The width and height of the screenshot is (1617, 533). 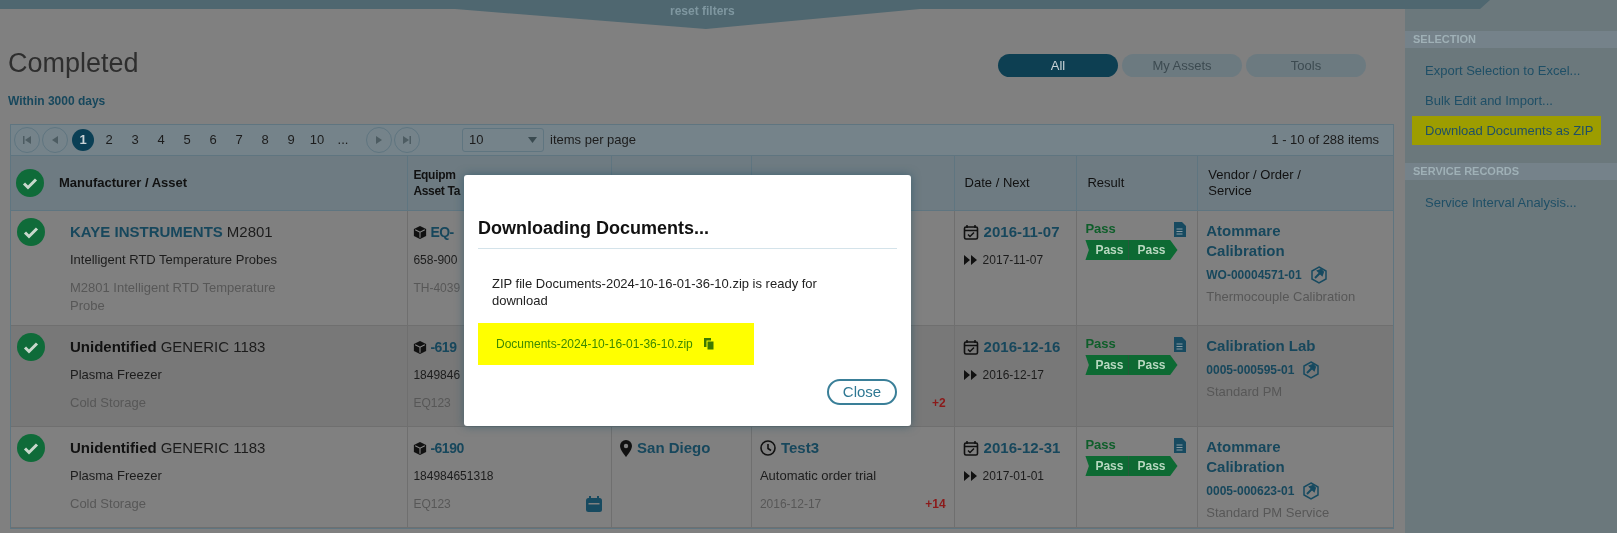 What do you see at coordinates (1013, 260) in the screenshot?
I see `next-date: 2017-11-07` at bounding box center [1013, 260].